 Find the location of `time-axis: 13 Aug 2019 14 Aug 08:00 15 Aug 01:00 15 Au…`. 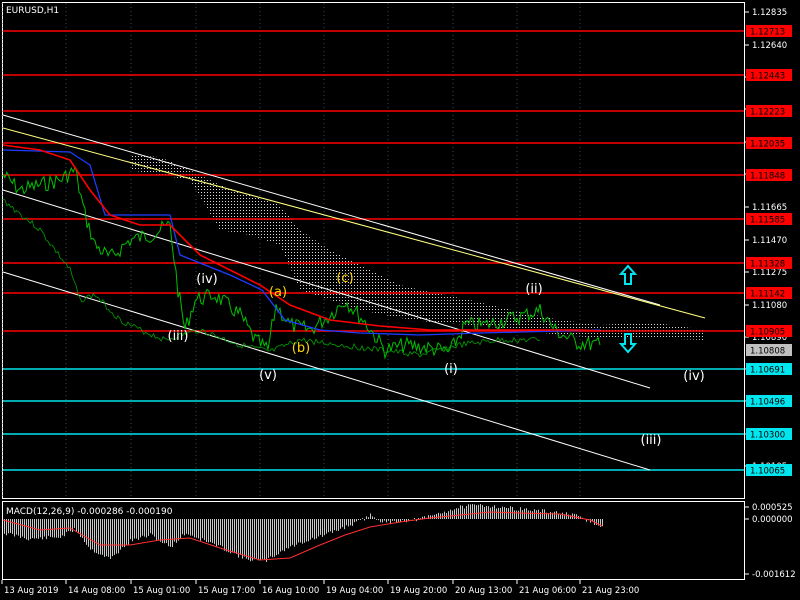

time-axis: 13 Aug 2019 14 Aug 08:00 15 Aug 01:00 15 Au… is located at coordinates (320, 588).